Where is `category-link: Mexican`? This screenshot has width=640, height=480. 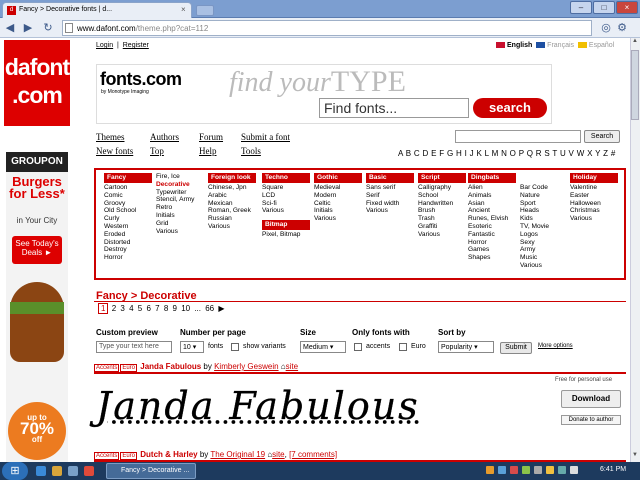 category-link: Mexican is located at coordinates (232, 204).